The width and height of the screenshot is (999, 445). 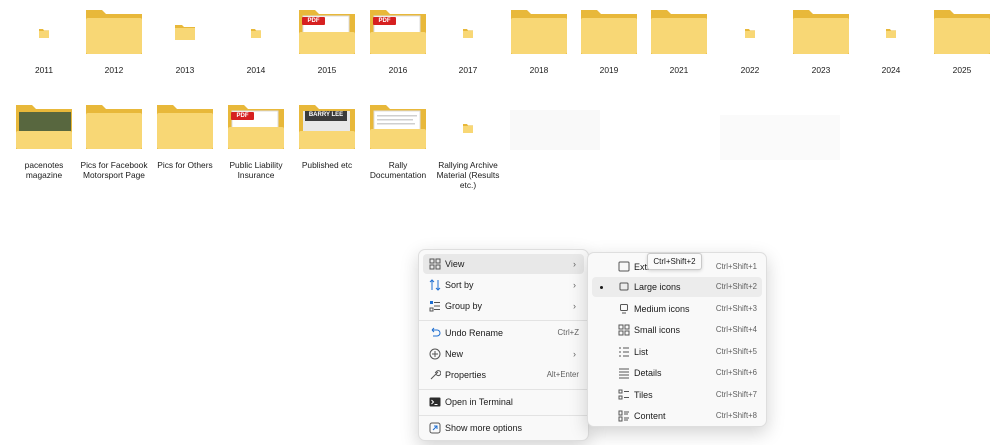 I want to click on menu-item-sort-by: Sort by ›, so click(x=503, y=285).